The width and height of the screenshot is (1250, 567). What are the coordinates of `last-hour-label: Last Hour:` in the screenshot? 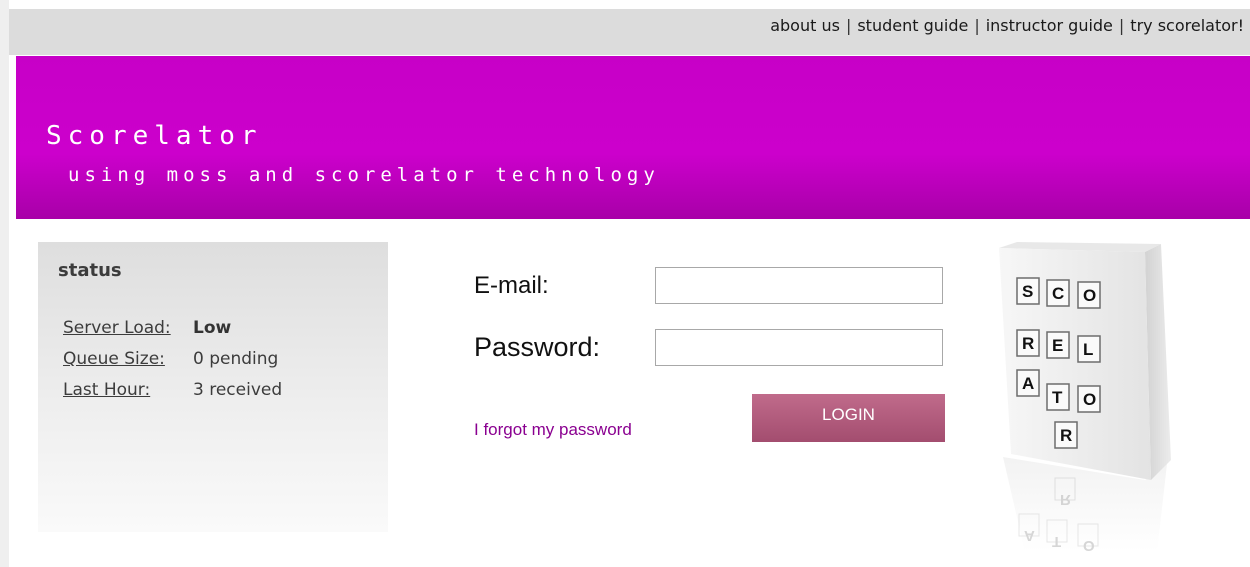 It's located at (128, 390).